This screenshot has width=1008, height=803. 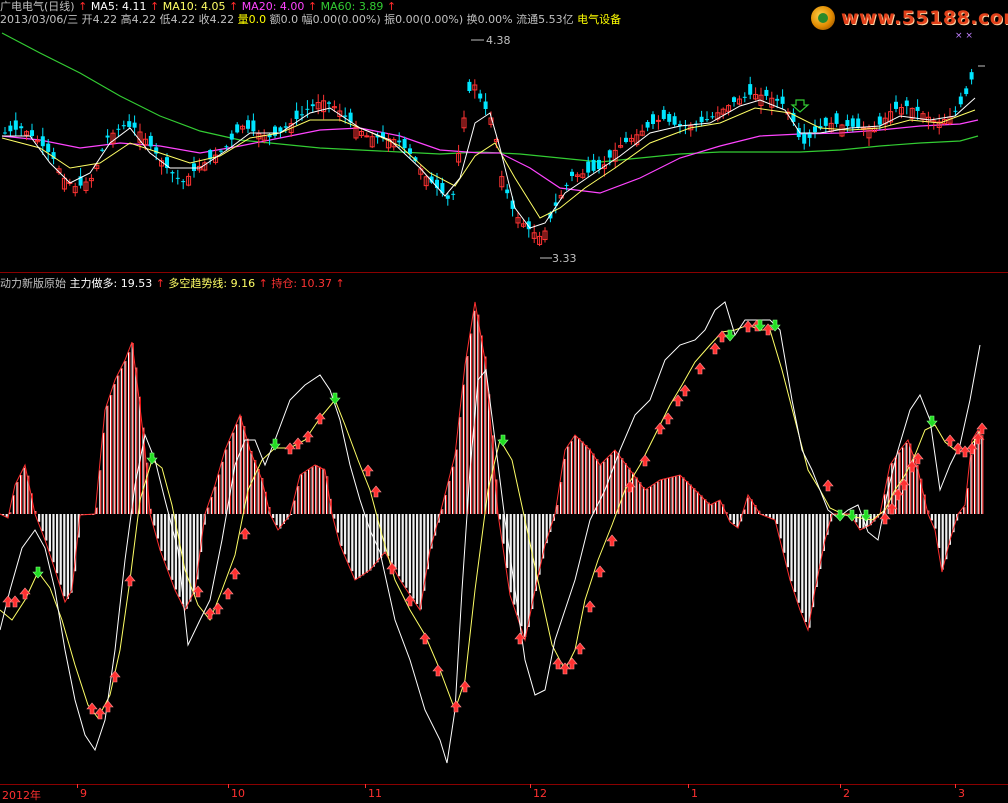 I want to click on quote-low: 低4.22, so click(x=177, y=19).